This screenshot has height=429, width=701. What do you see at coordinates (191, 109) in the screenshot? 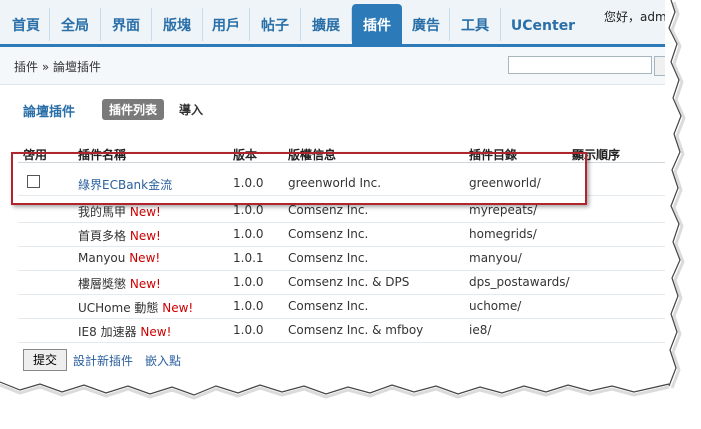
I see `tab-import: 導入` at bounding box center [191, 109].